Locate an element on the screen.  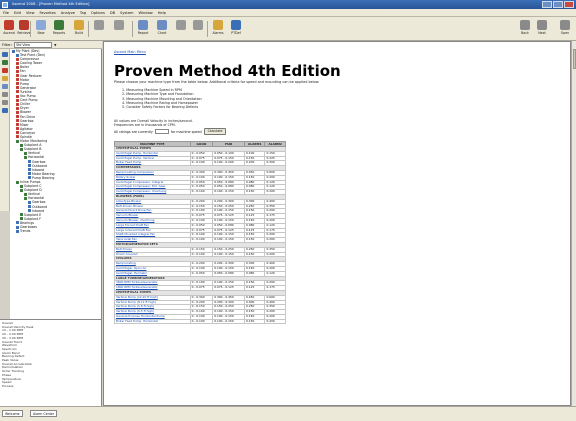
menu-item-window: Window is located at coordinates (146, 13).